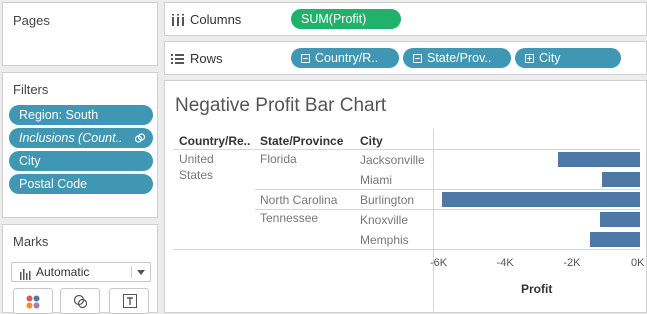 The height and width of the screenshot is (314, 647). Describe the element at coordinates (568, 58) in the screenshot. I see `city-pill: City` at that location.